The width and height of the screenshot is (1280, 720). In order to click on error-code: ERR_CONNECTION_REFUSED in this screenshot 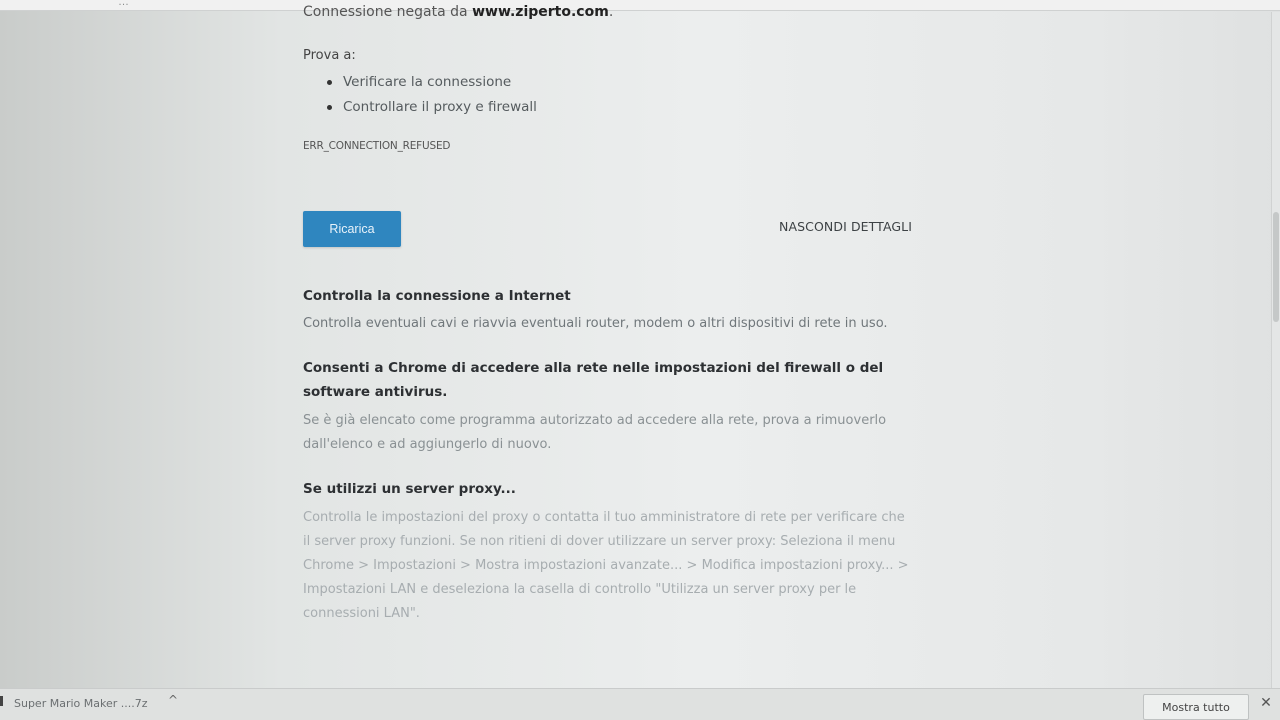, I will do `click(377, 146)`.